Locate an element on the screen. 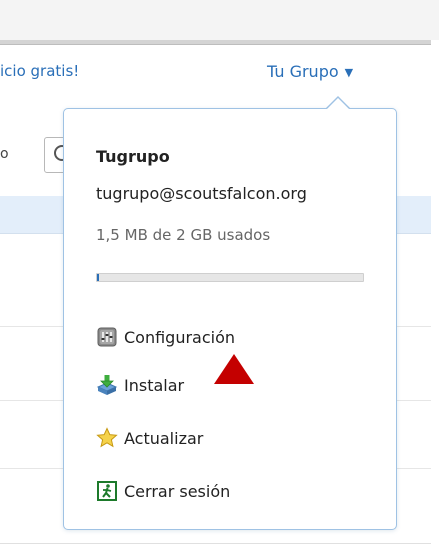 This screenshot has width=439, height=553. install-icon is located at coordinates (107, 385).